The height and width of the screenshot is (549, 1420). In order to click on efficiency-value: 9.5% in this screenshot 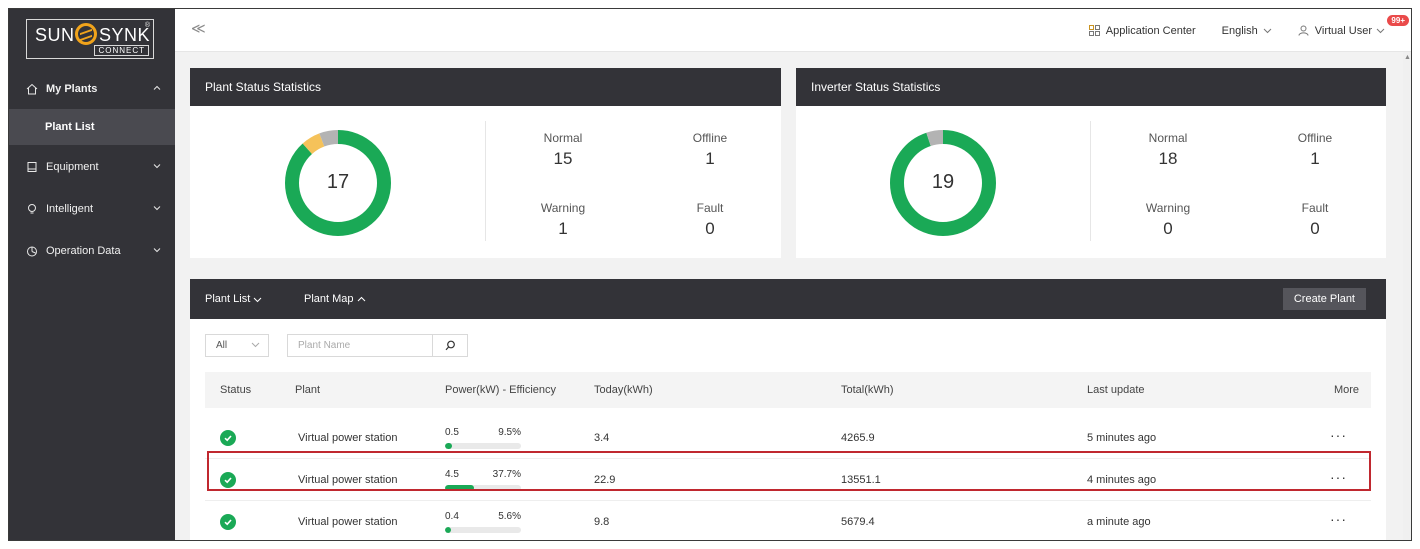, I will do `click(509, 432)`.